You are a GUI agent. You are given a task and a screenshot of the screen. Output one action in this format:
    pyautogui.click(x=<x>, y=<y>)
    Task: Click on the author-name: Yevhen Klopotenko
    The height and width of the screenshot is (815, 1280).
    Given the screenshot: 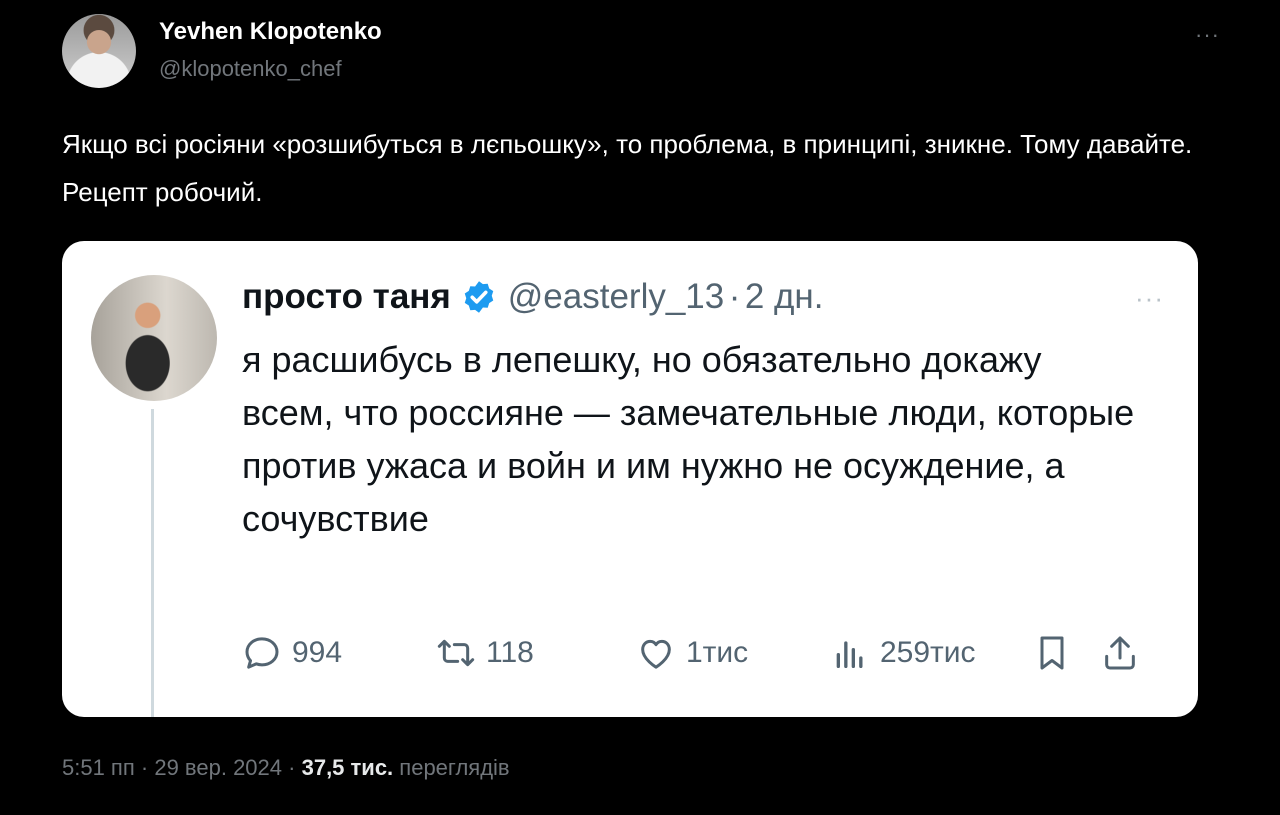 What is the action you would take?
    pyautogui.click(x=270, y=32)
    